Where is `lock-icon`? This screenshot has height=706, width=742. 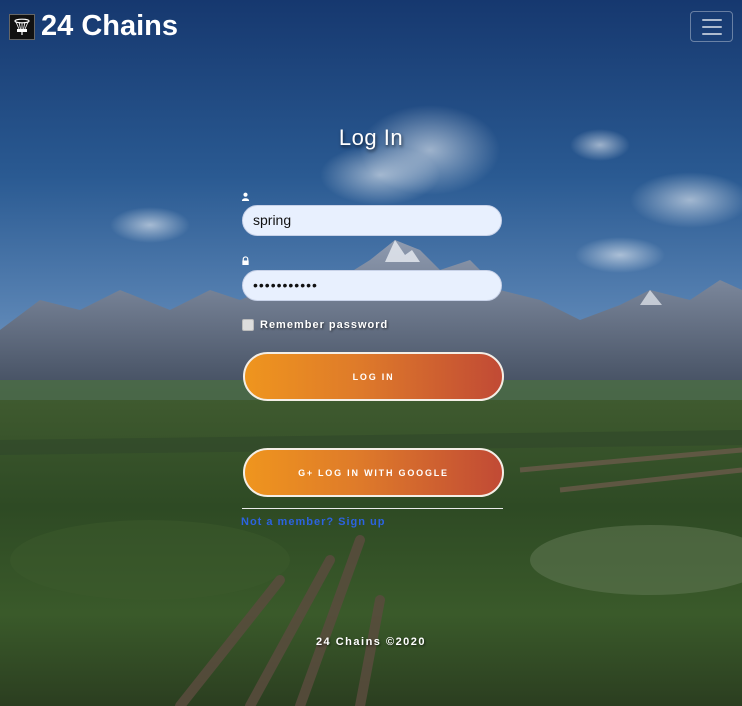
lock-icon is located at coordinates (245, 260).